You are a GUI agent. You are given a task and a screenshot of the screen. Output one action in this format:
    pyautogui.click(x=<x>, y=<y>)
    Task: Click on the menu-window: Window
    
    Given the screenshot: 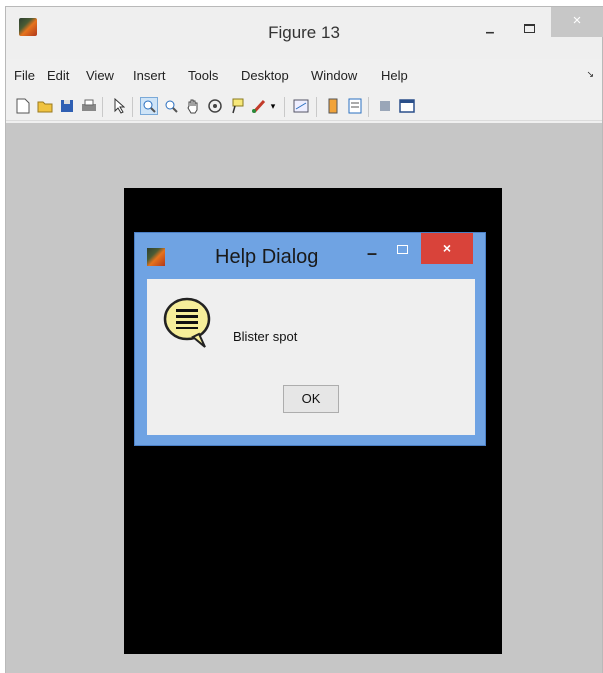 What is the action you would take?
    pyautogui.click(x=334, y=75)
    